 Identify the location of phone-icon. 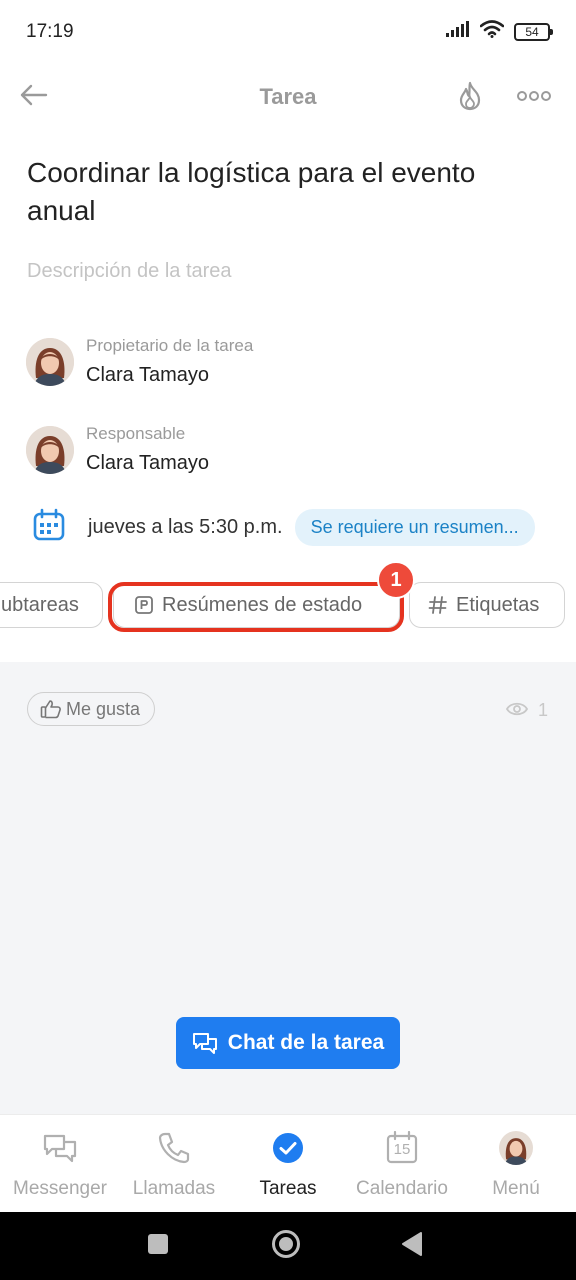
(174, 1148).